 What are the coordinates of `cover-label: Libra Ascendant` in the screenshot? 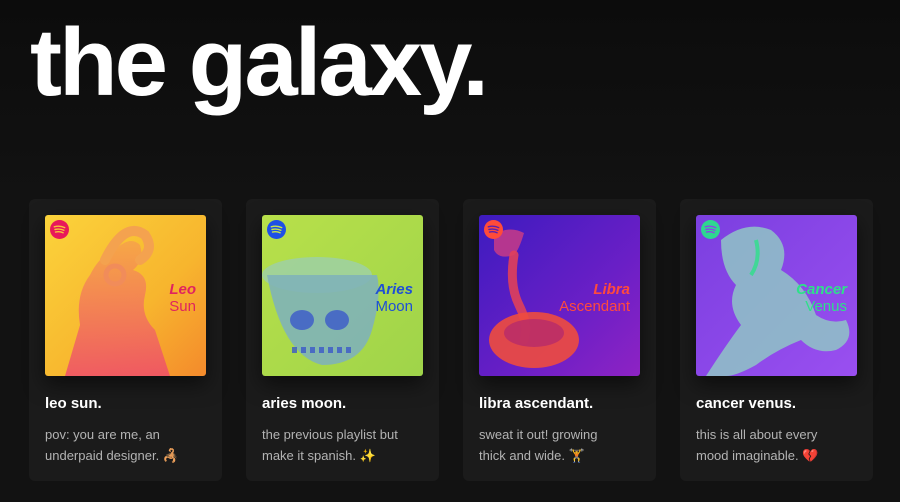 It's located at (594, 298).